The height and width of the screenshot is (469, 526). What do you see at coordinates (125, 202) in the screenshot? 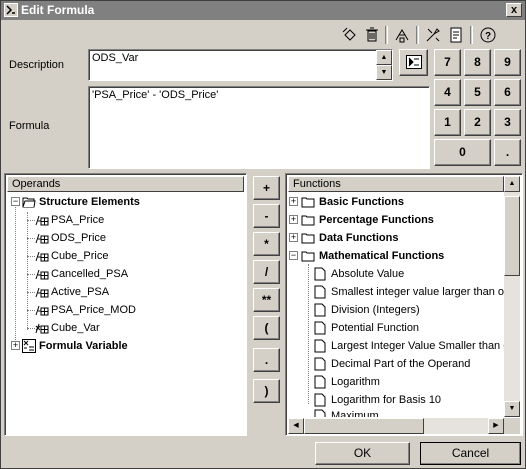
I see `tree-group-structure-elements: − Structure Elements` at bounding box center [125, 202].